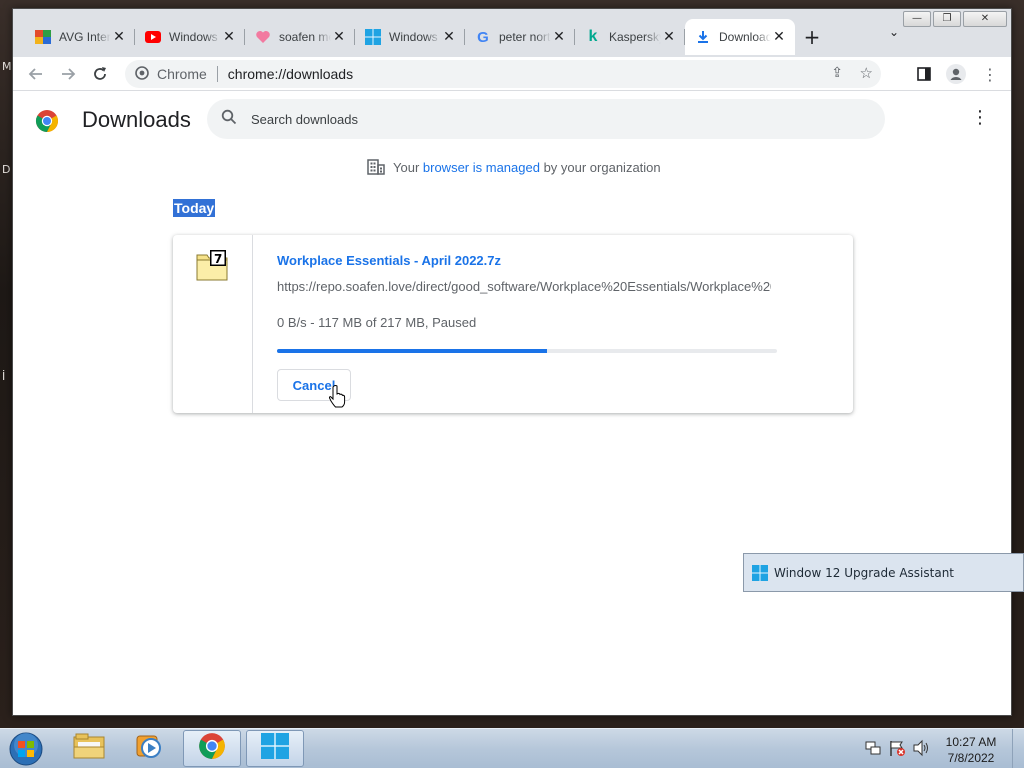  Describe the element at coordinates (217, 74) in the screenshot. I see `omnibox-separator` at that location.